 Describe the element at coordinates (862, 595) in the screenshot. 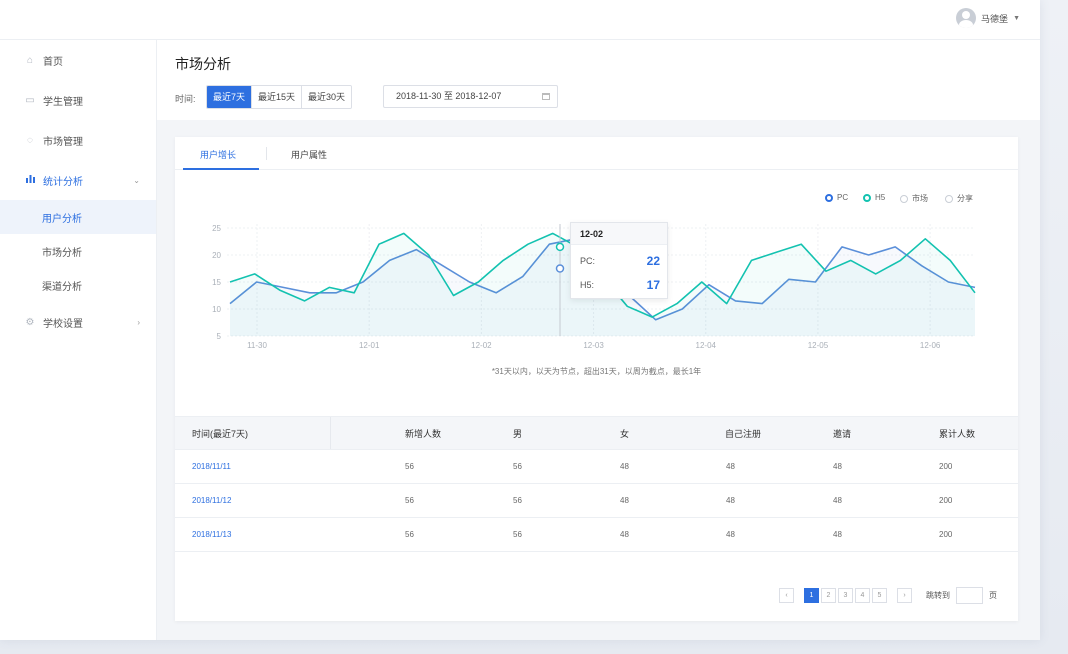

I see `page-button: 4` at that location.